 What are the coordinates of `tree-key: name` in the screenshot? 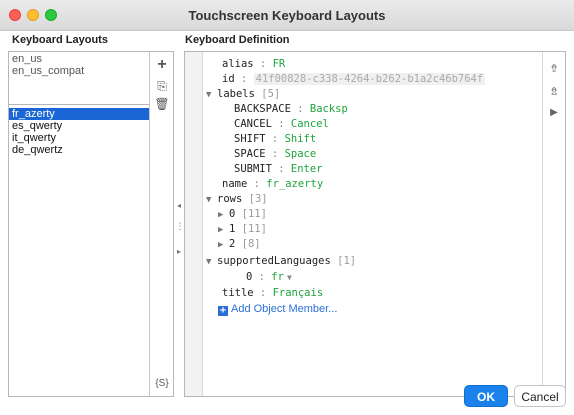 It's located at (235, 184).